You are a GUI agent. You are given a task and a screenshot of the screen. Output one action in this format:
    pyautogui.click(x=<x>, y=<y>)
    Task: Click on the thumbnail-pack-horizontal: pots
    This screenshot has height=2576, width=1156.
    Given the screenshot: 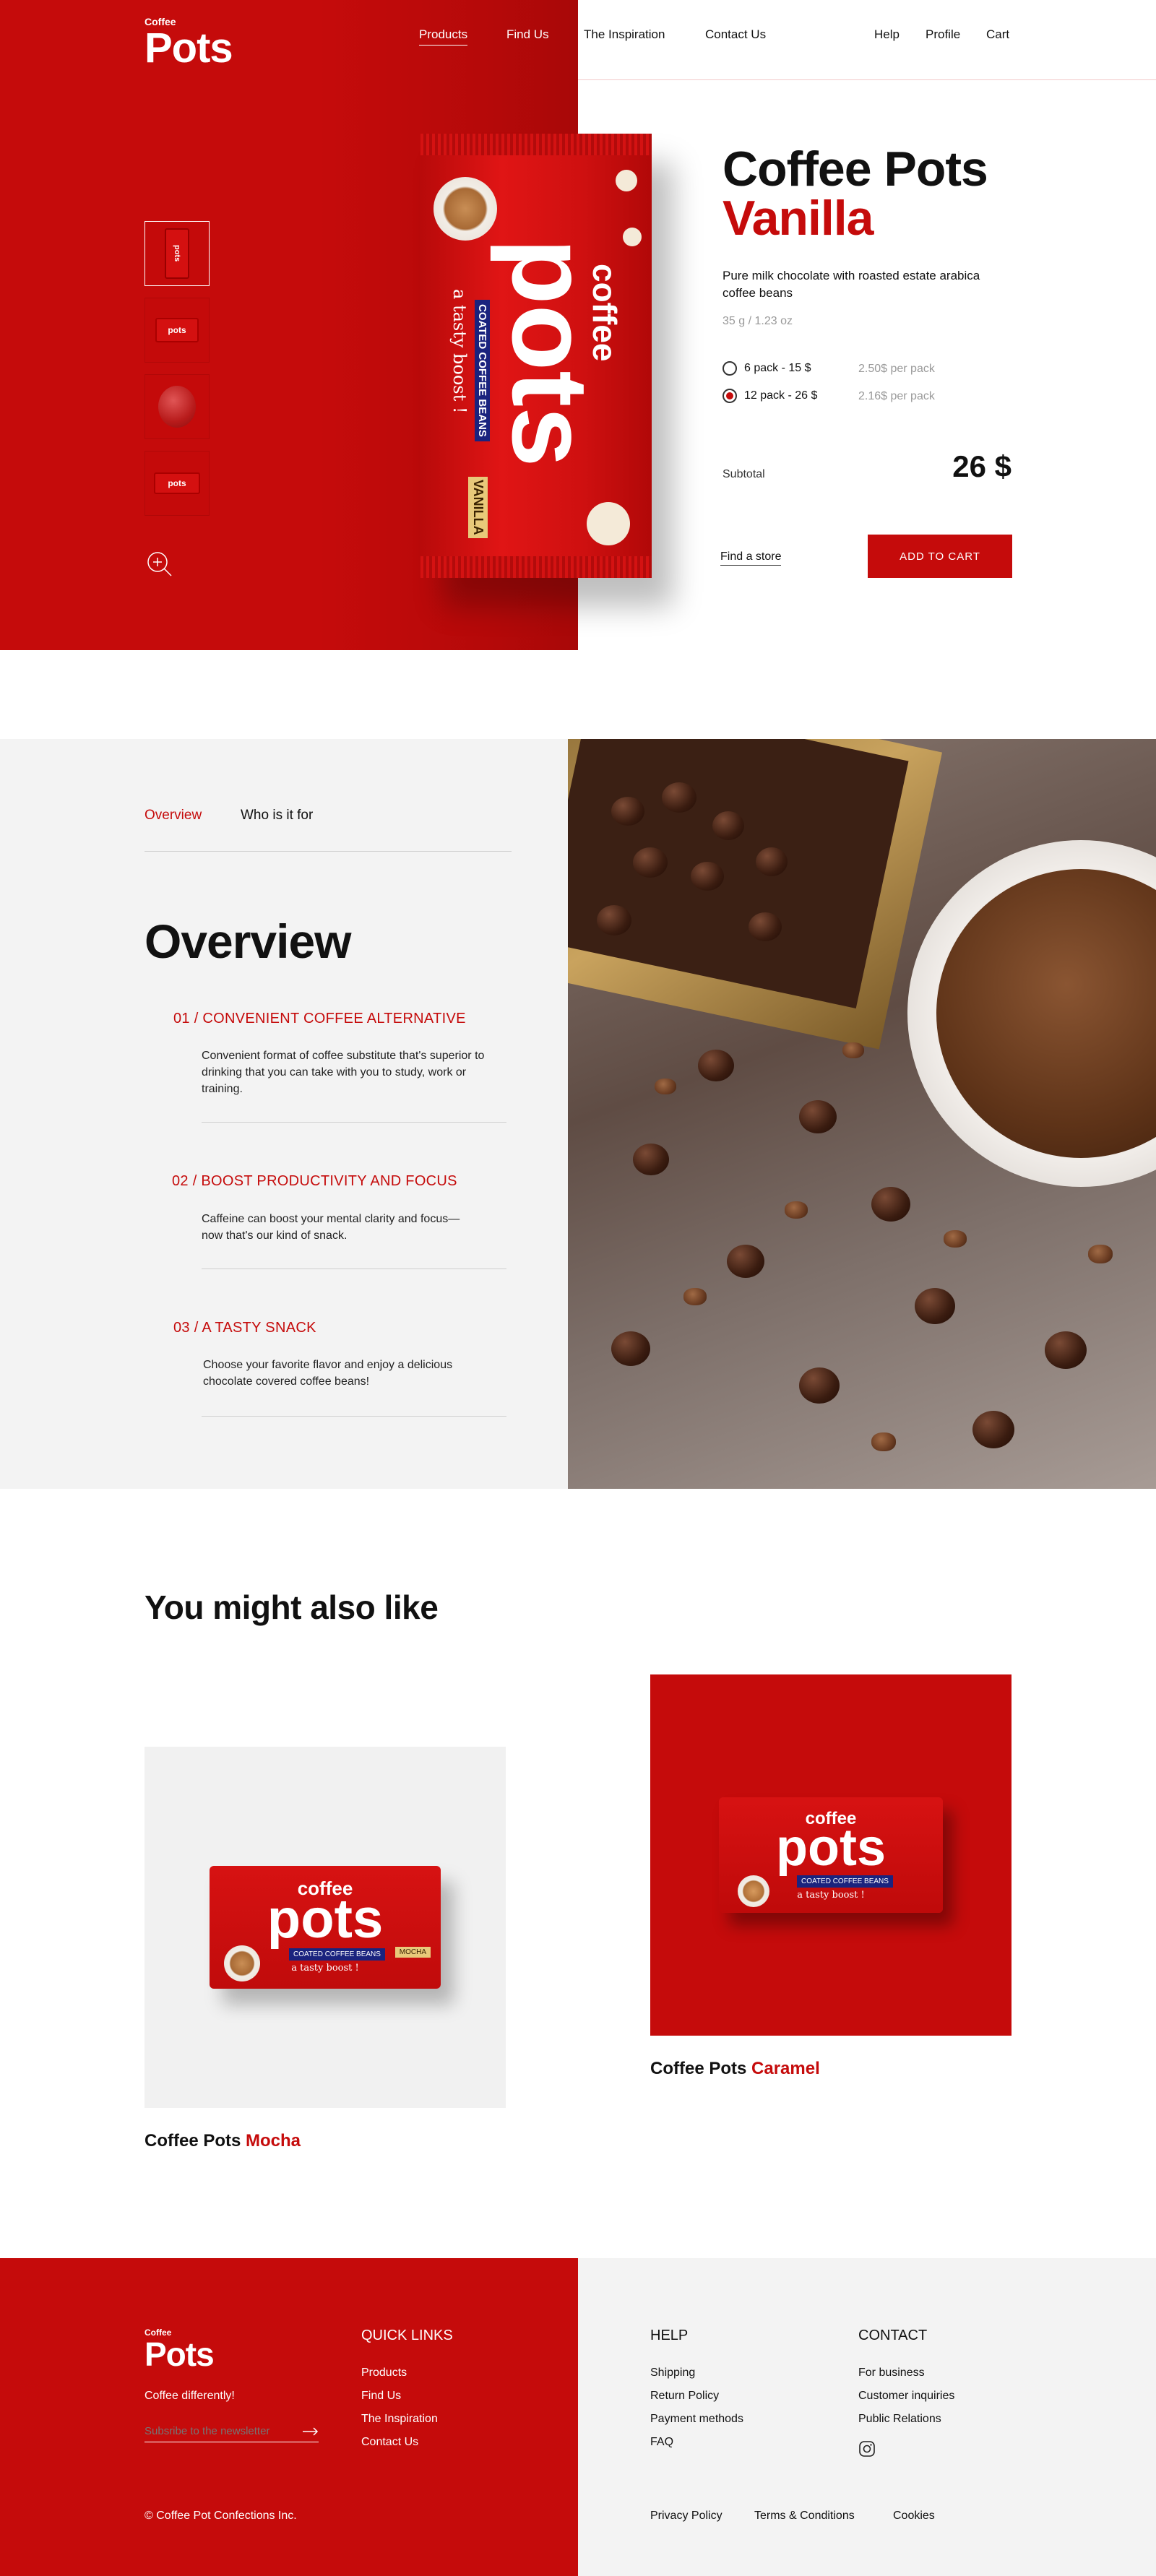 What is the action you would take?
    pyautogui.click(x=177, y=330)
    